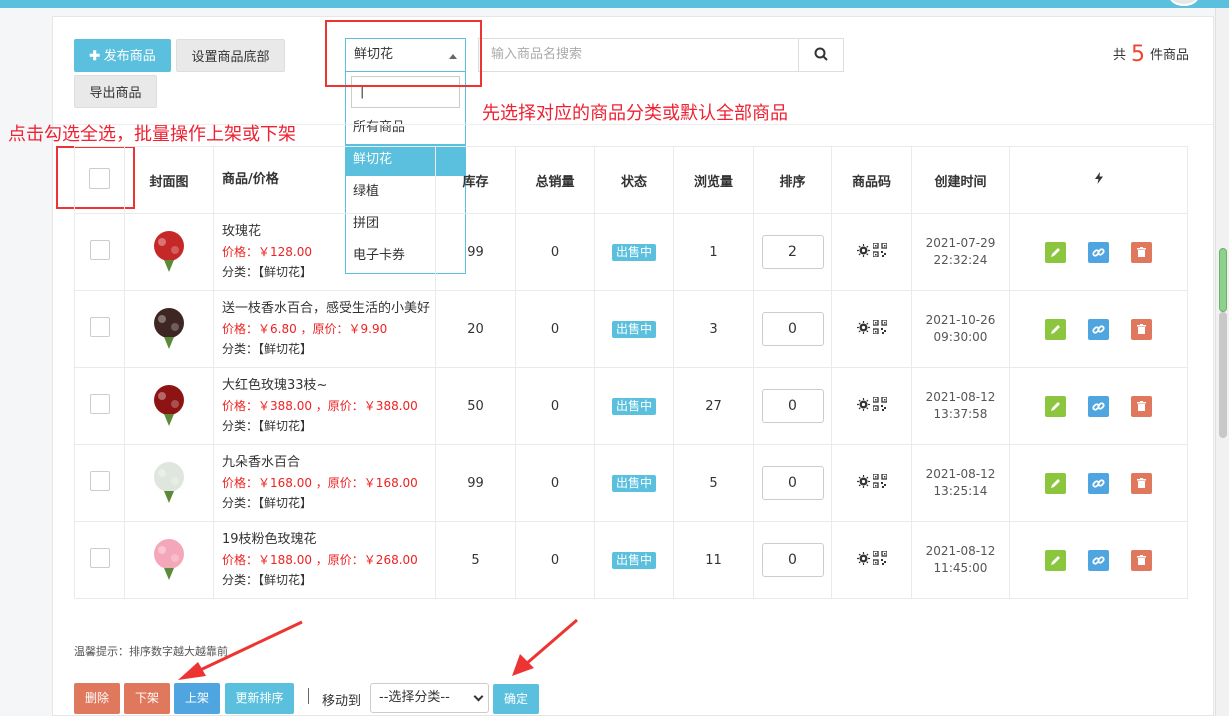  Describe the element at coordinates (342, 701) in the screenshot. I see `move-to-label: 移动到` at that location.